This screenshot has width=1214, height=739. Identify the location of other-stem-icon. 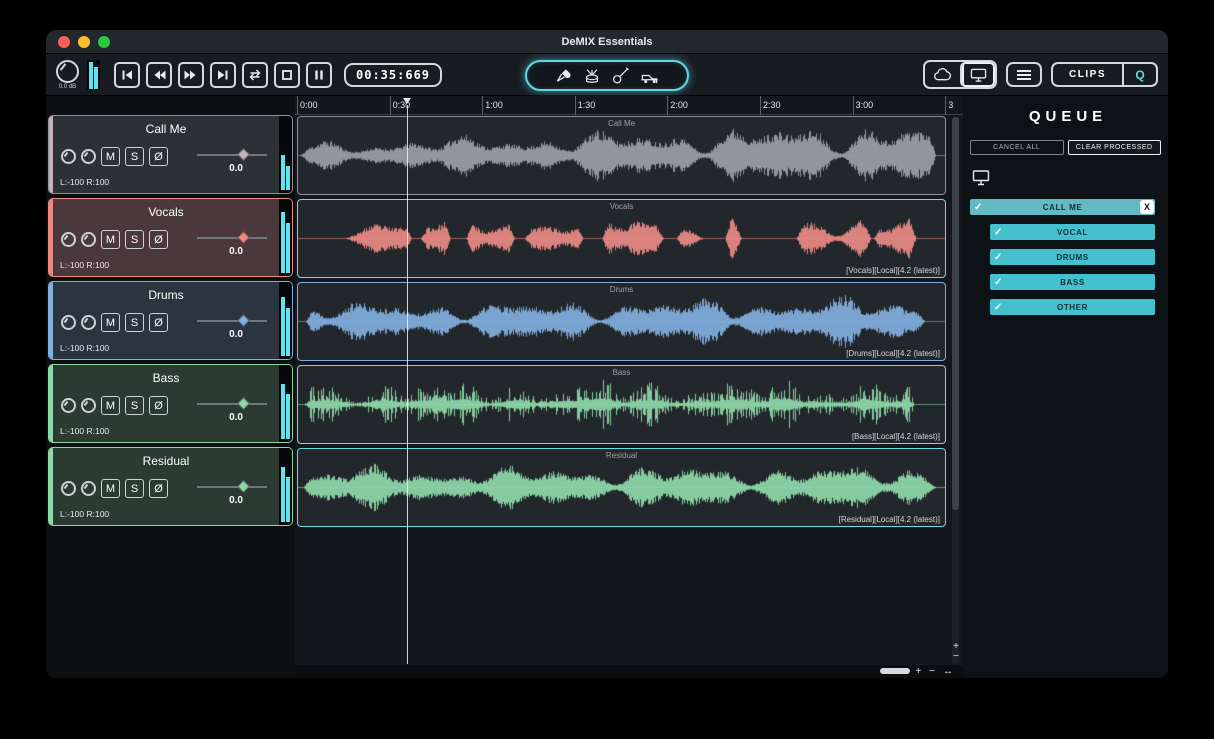
(649, 75).